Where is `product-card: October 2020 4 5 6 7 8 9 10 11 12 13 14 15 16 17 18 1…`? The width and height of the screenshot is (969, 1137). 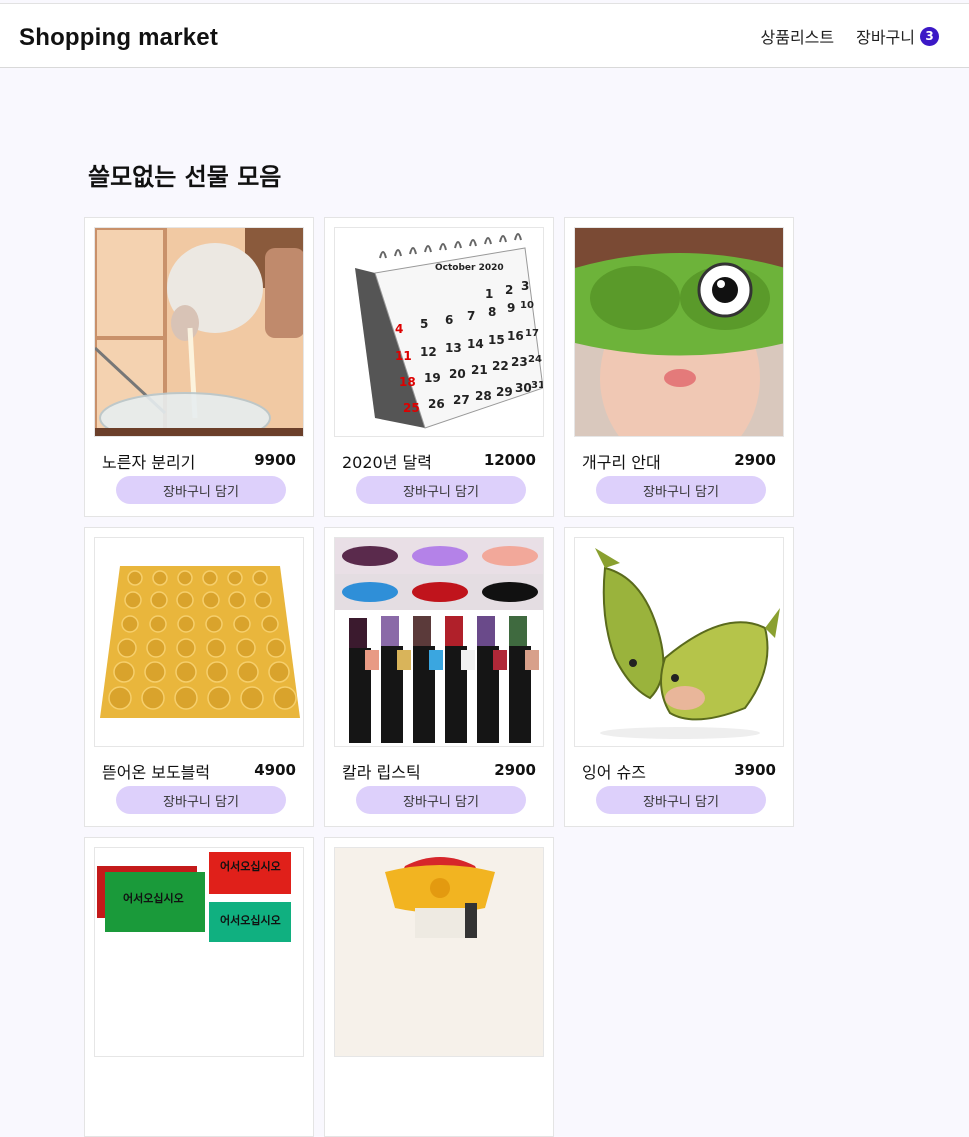
product-card: October 2020 4 5 6 7 8 9 10 11 12 13 14 15 16 17 18 1… is located at coordinates (439, 367).